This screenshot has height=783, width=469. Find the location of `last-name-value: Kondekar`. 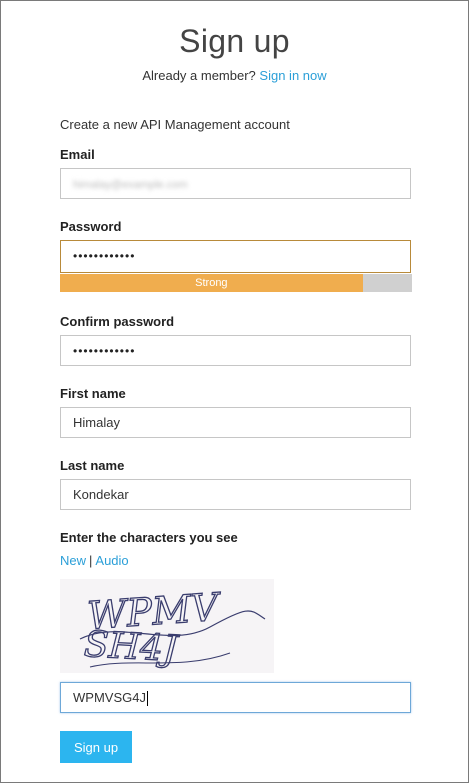

last-name-value: Kondekar is located at coordinates (101, 494).